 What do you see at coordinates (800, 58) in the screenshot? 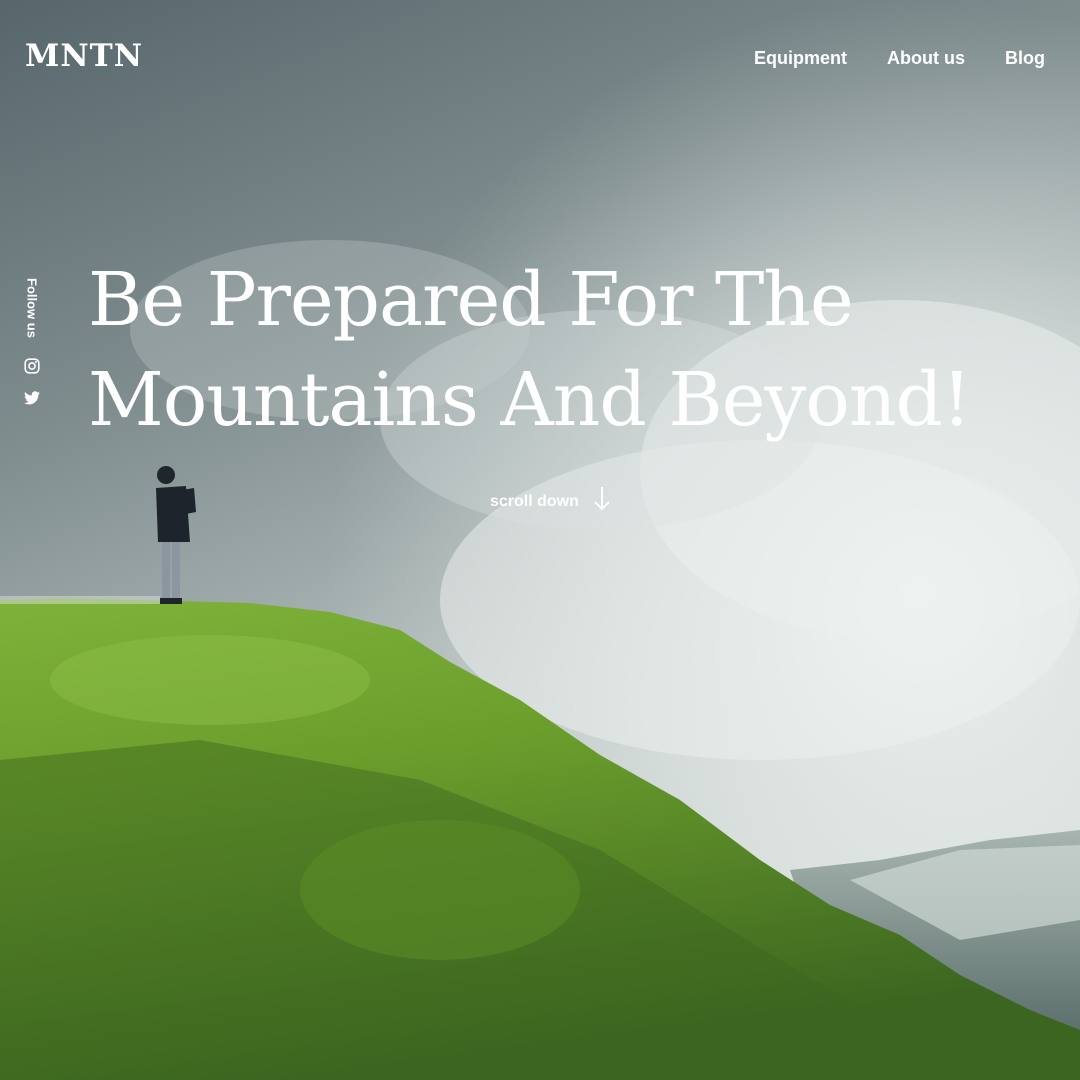
I see `nav-item-equipment: Equipment` at bounding box center [800, 58].